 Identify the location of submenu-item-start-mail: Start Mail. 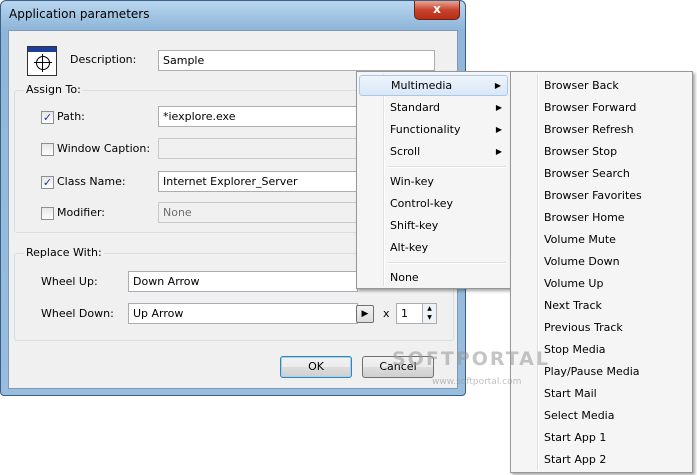
(601, 393).